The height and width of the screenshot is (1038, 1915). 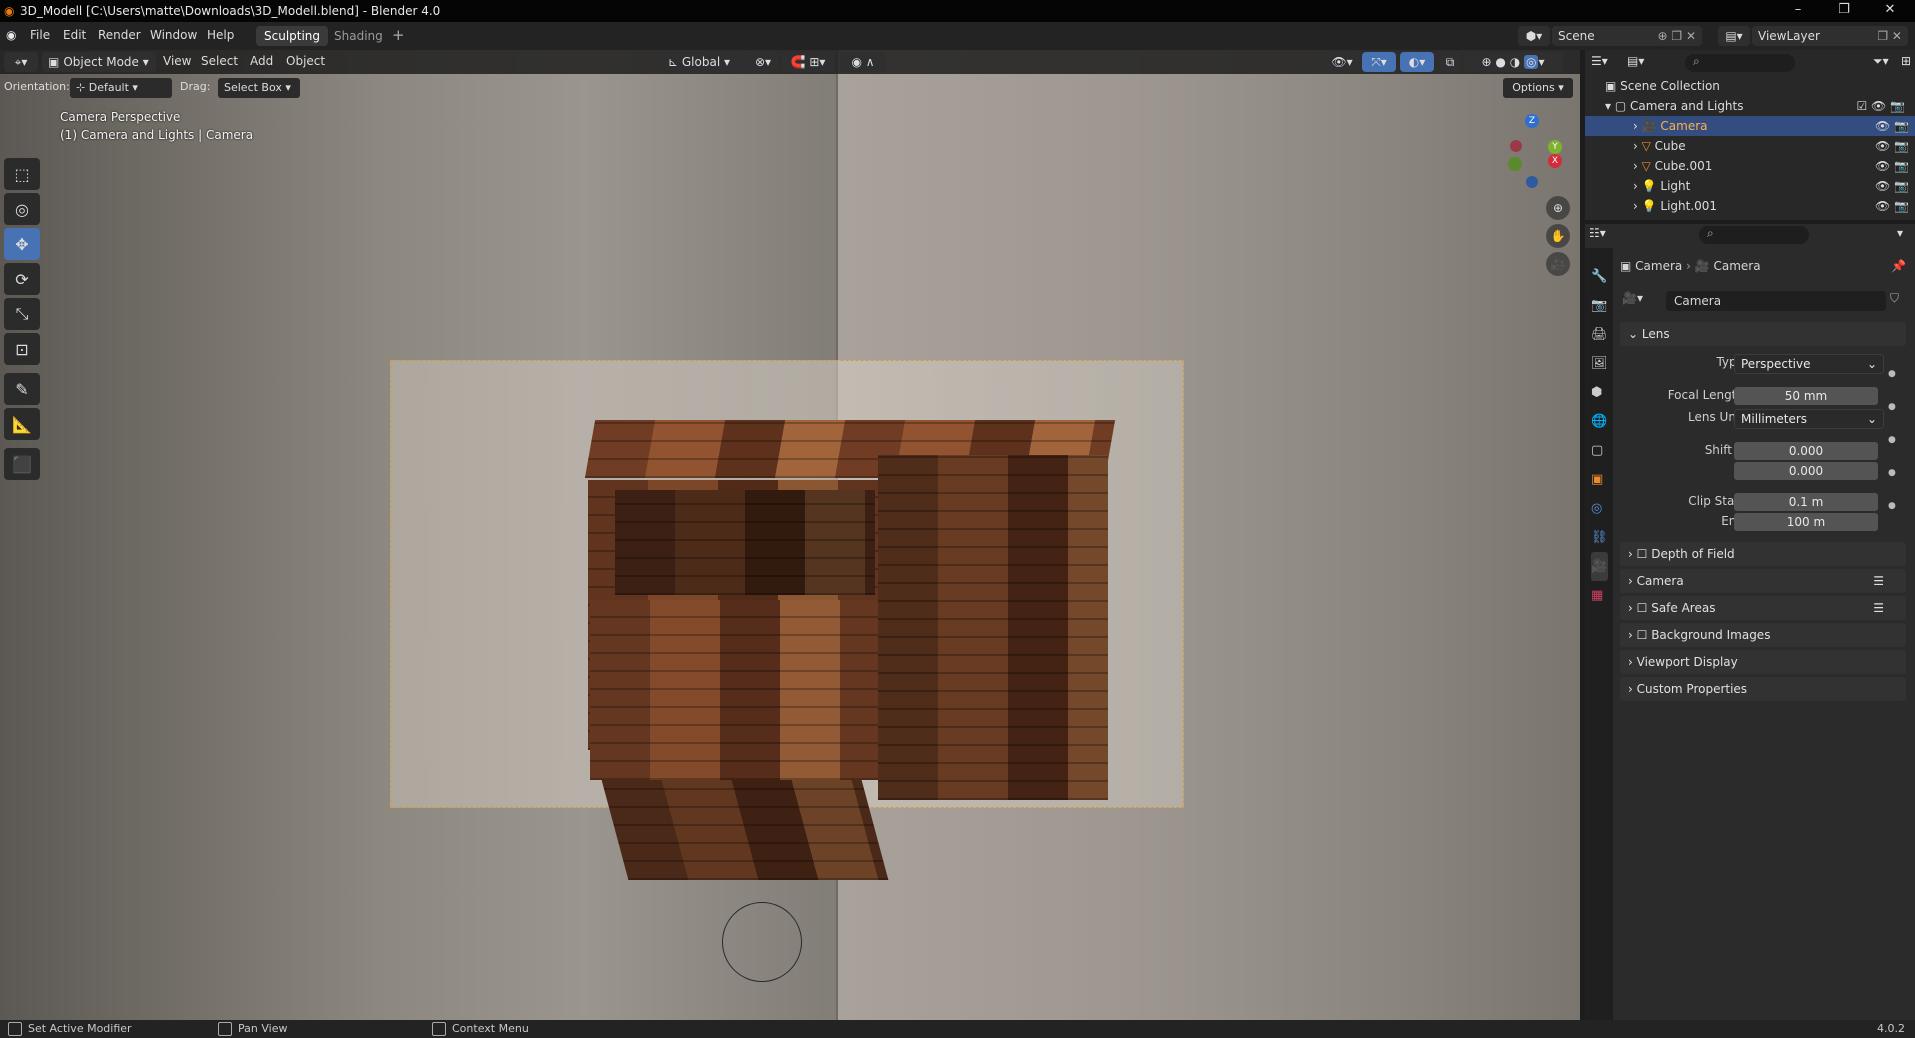 What do you see at coordinates (1806, 396) in the screenshot?
I see `focal-length-field: 50 mm` at bounding box center [1806, 396].